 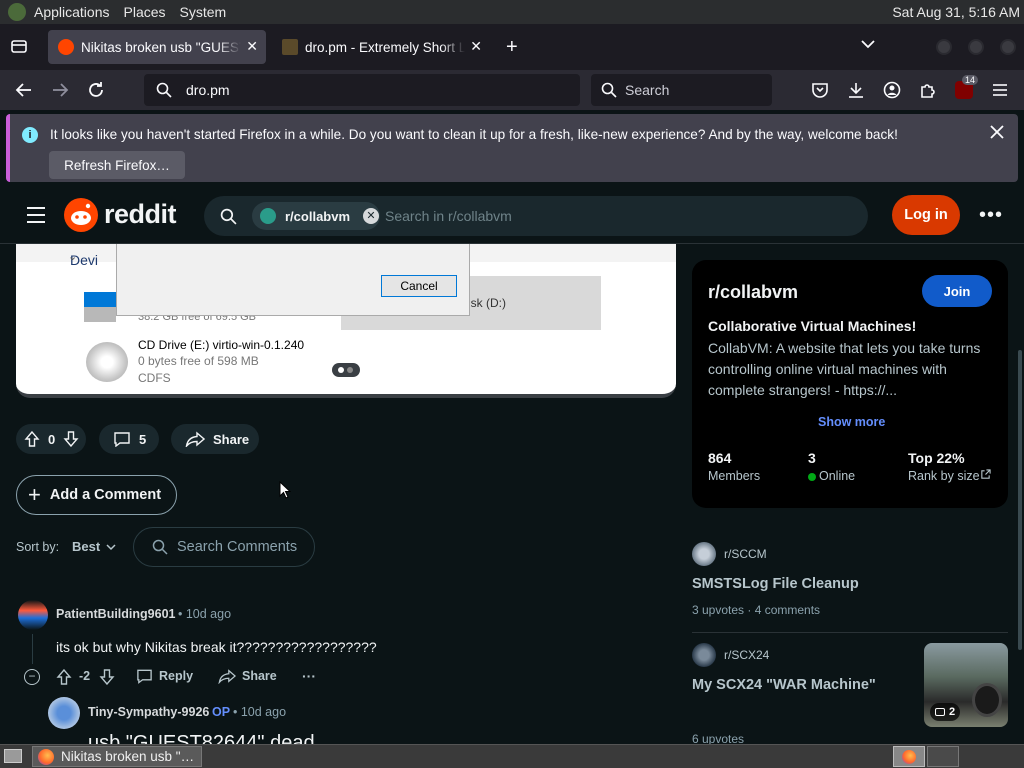 I want to click on forward-icon, so click(x=60, y=90).